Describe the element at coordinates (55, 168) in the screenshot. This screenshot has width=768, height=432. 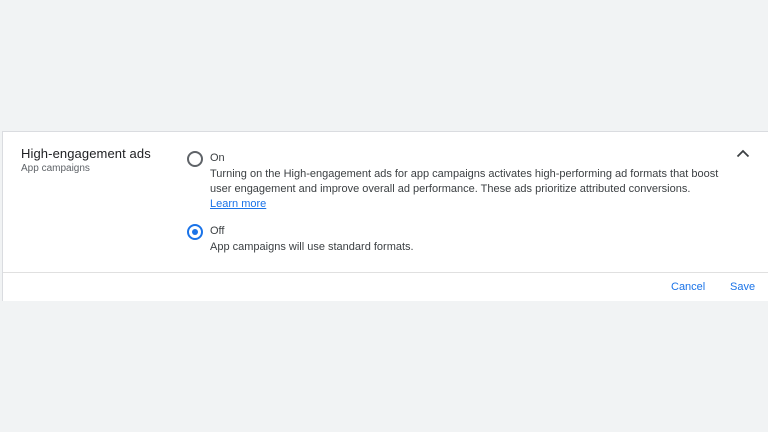
I see `section-subtitle: App campaigns` at that location.